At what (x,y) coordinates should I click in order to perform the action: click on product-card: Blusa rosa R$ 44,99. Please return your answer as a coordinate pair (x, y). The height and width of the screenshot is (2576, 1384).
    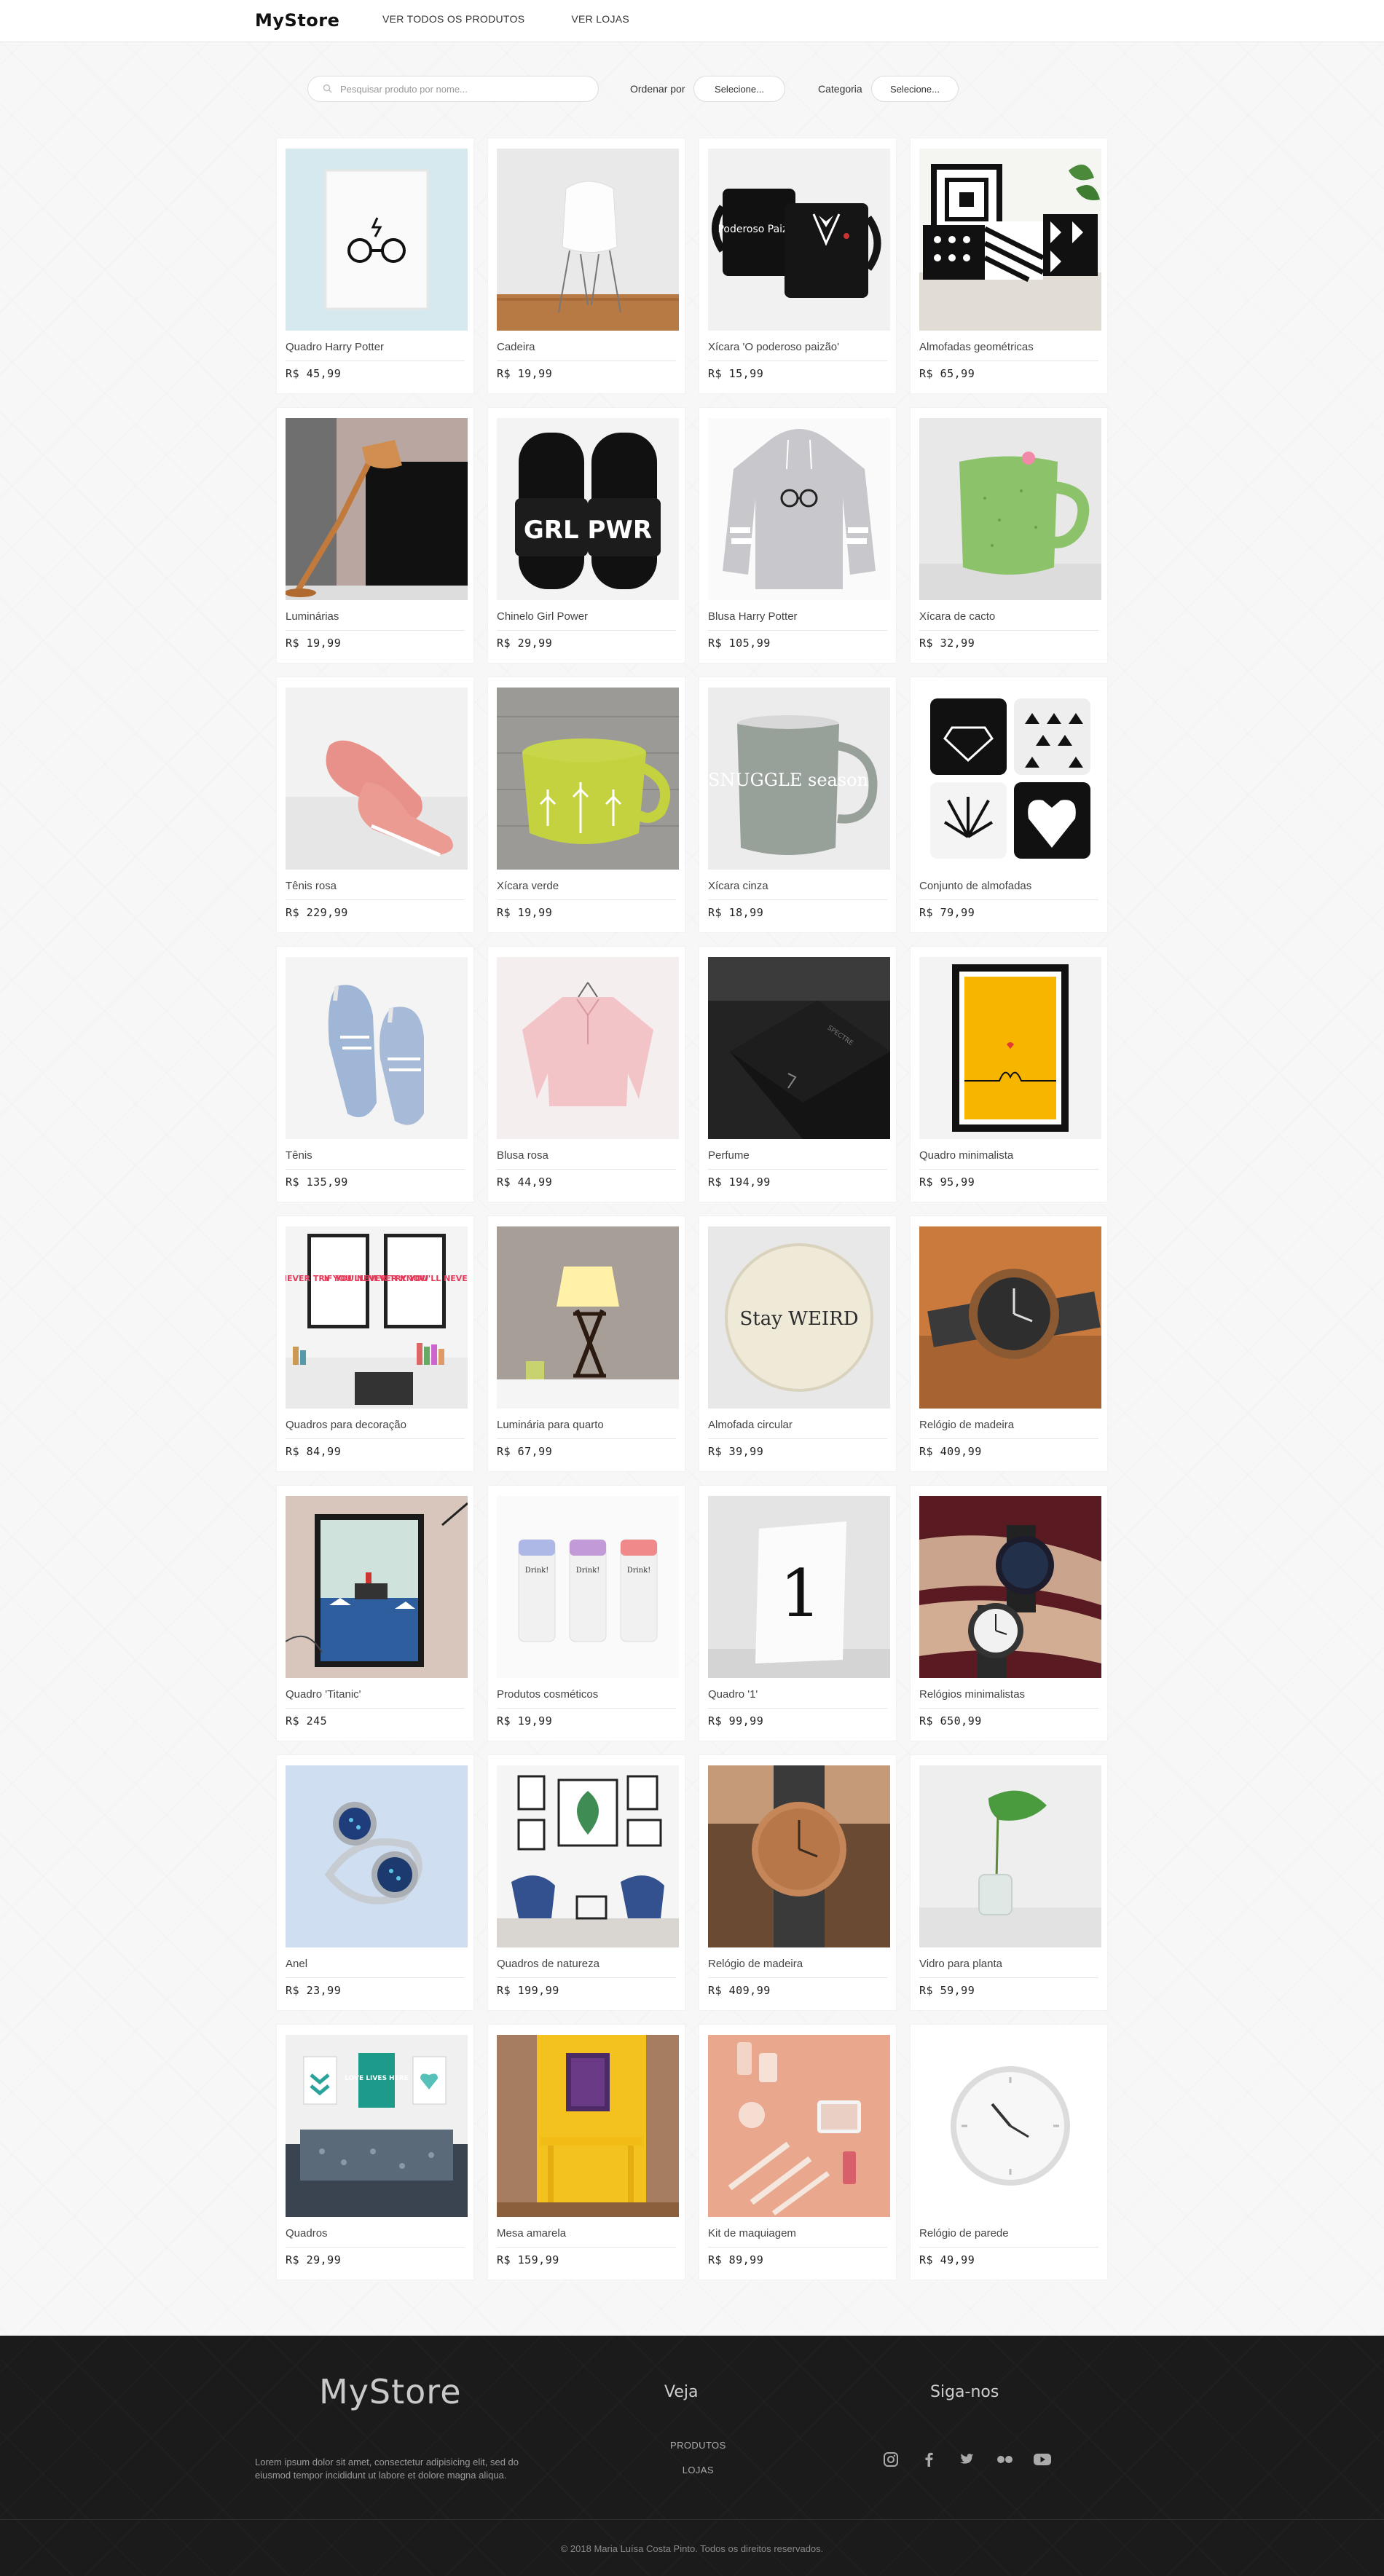
    Looking at the image, I should click on (586, 1074).